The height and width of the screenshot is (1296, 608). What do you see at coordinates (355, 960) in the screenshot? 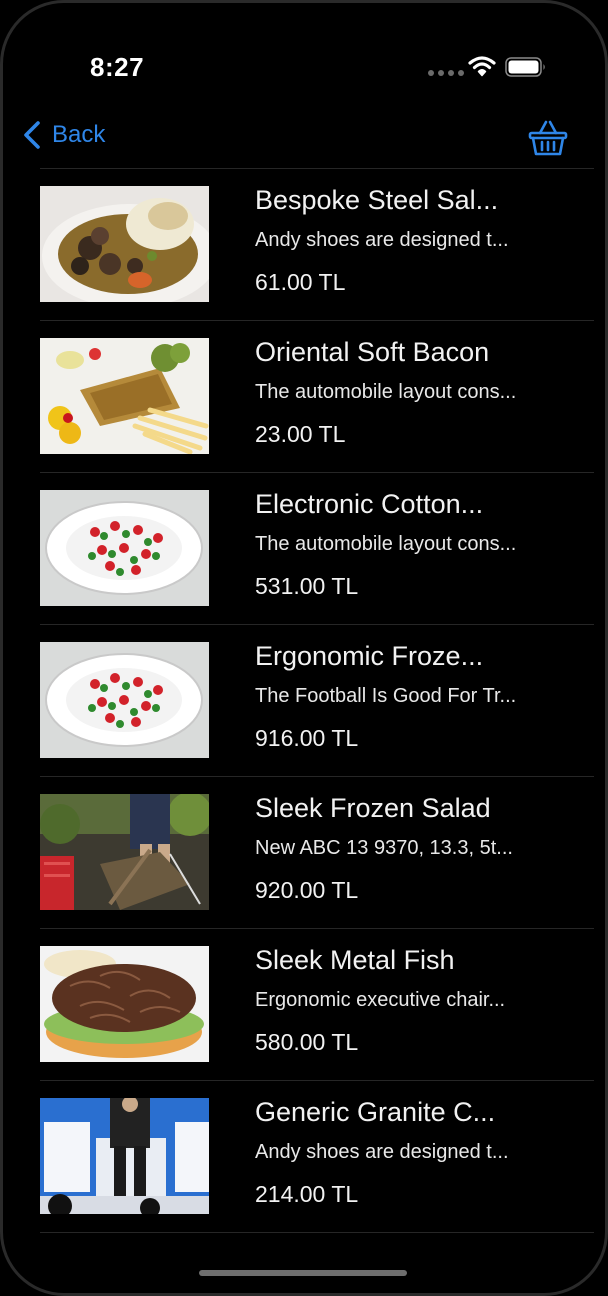
I see `product-title: Sleek Metal Fish` at bounding box center [355, 960].